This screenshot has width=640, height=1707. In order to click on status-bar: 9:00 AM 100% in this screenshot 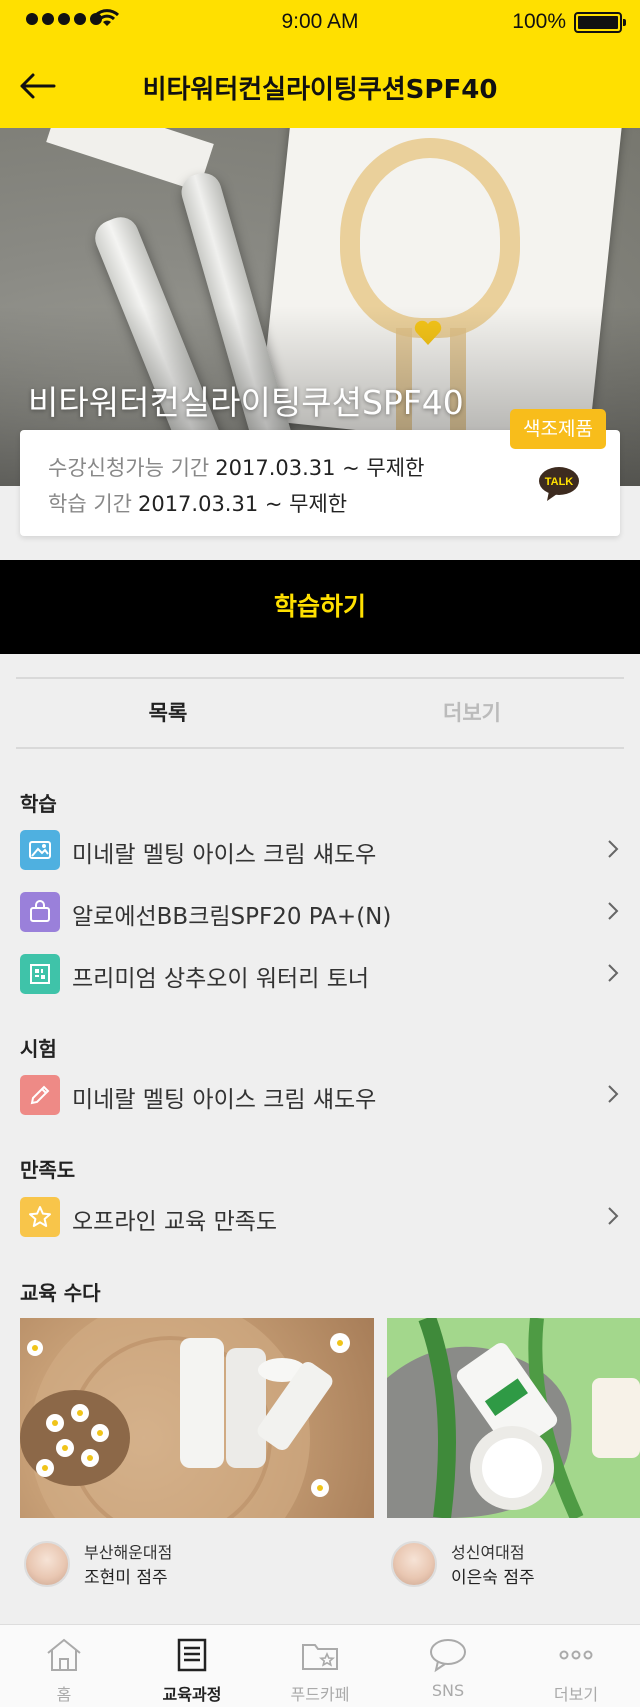, I will do `click(320, 22)`.